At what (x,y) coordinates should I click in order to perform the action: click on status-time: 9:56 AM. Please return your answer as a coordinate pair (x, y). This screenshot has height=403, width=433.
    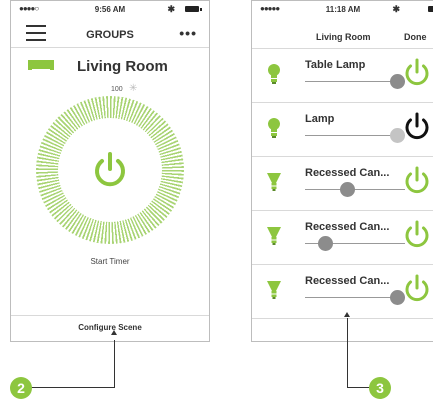
    Looking at the image, I should click on (110, 9).